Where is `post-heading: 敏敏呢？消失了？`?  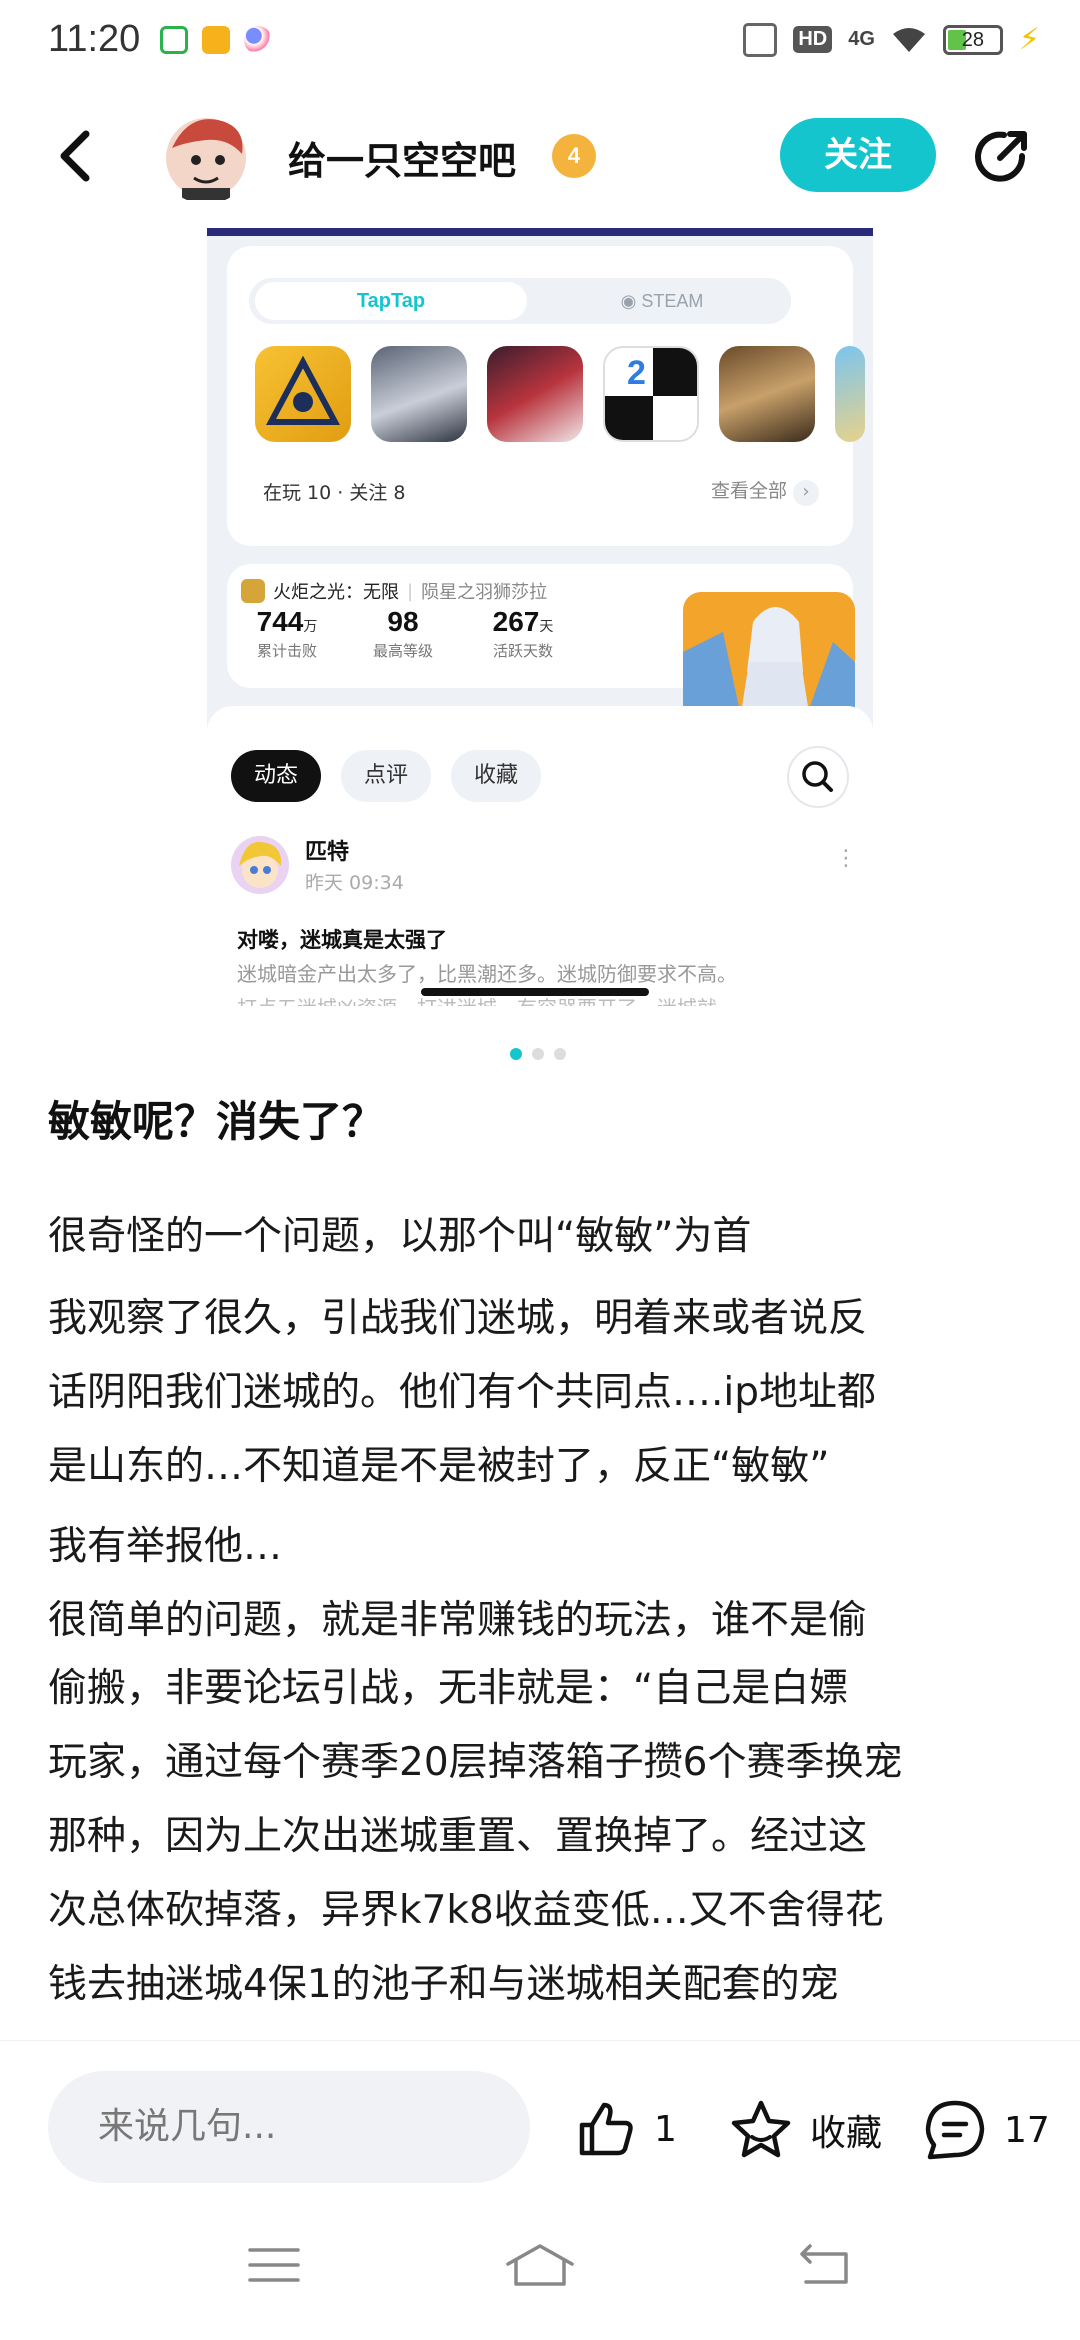 post-heading: 敏敏呢？消失了？ is located at coordinates (216, 1121).